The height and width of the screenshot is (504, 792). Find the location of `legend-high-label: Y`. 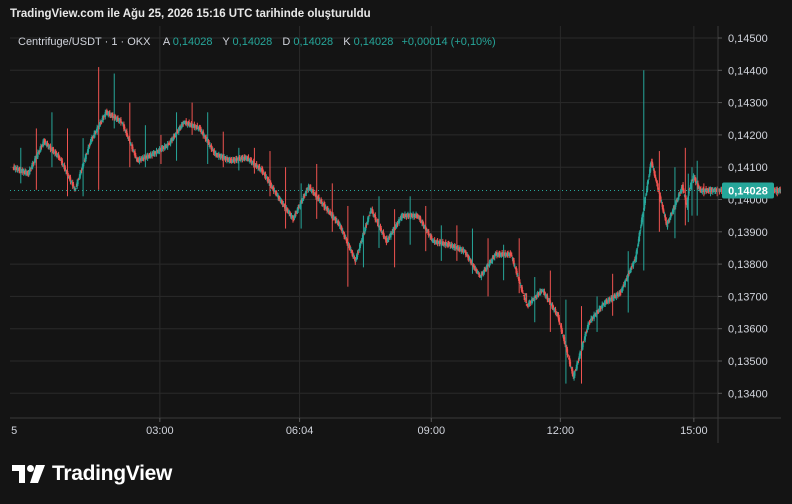

legend-high-label: Y is located at coordinates (226, 42).